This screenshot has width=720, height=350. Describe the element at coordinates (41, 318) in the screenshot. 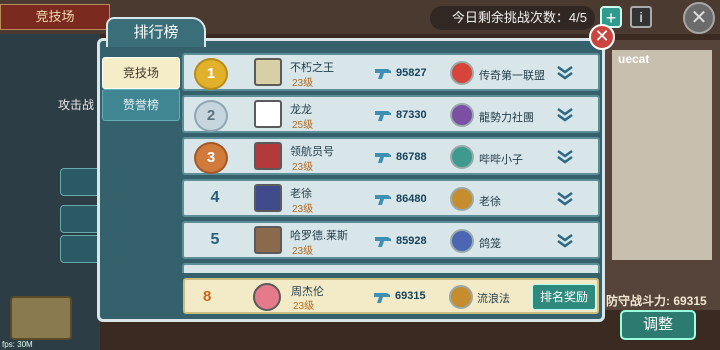

I see `chest-icon` at that location.